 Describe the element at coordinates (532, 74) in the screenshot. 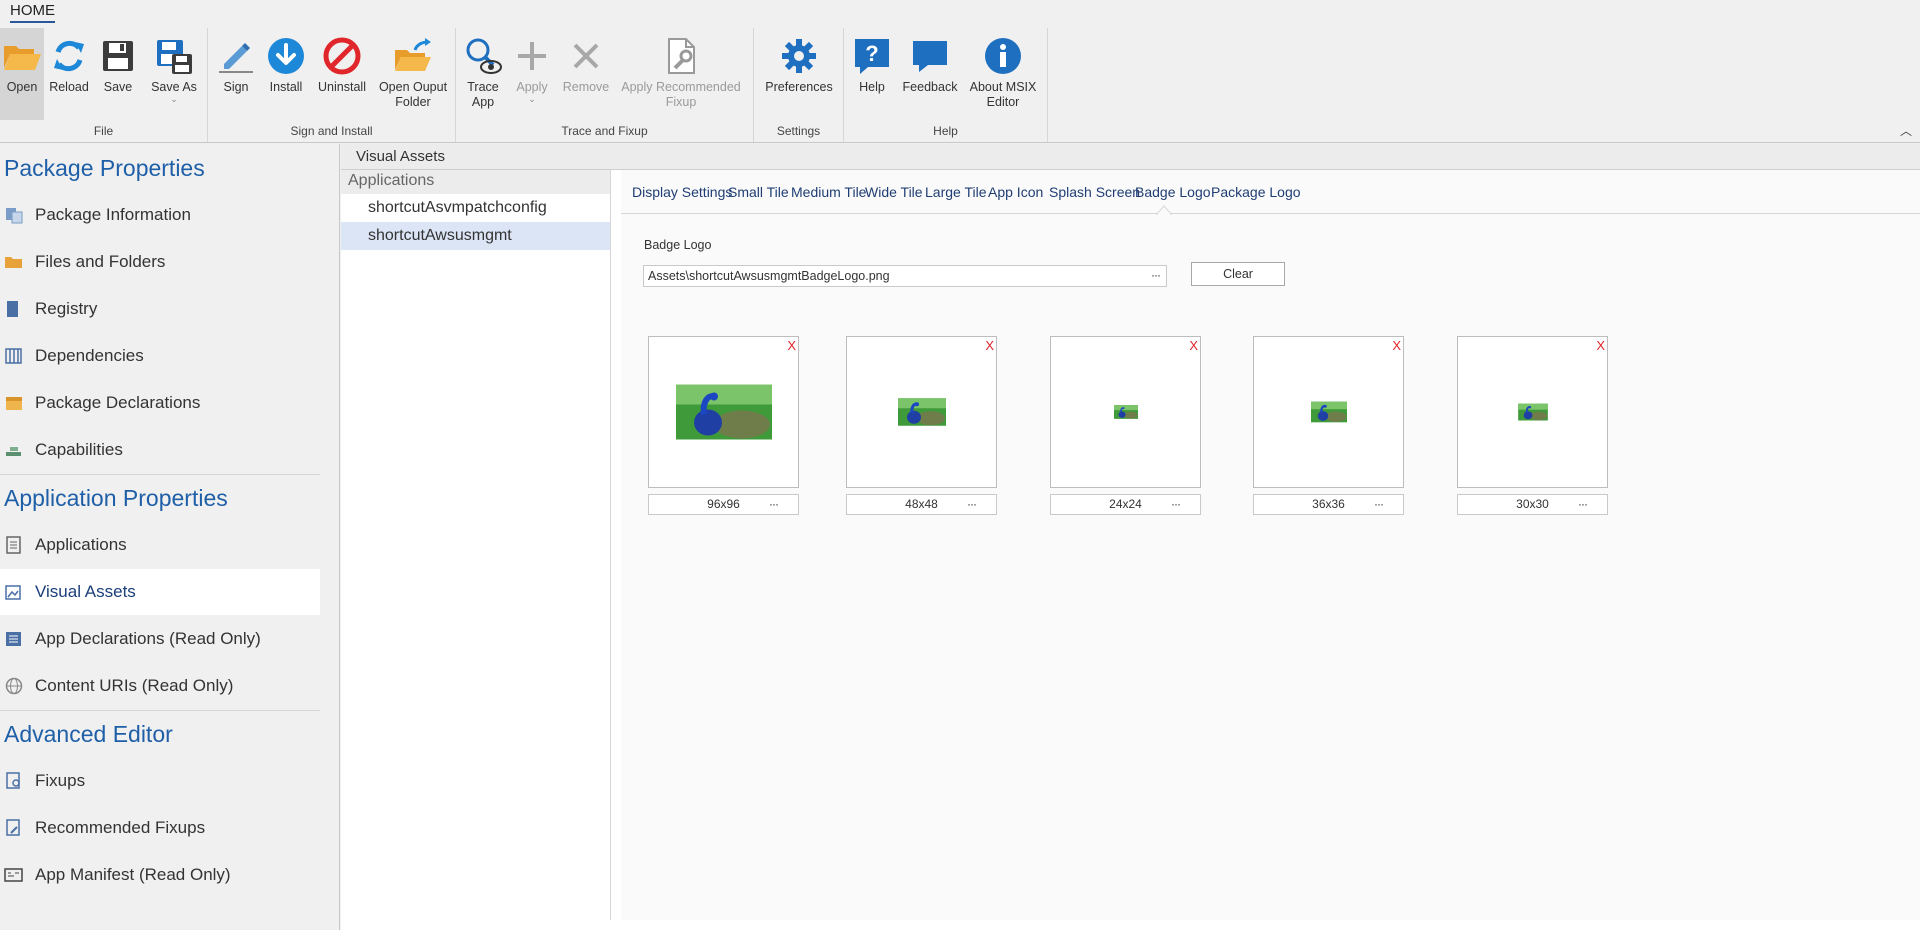

I see `apply-button: Apply ⌄` at that location.